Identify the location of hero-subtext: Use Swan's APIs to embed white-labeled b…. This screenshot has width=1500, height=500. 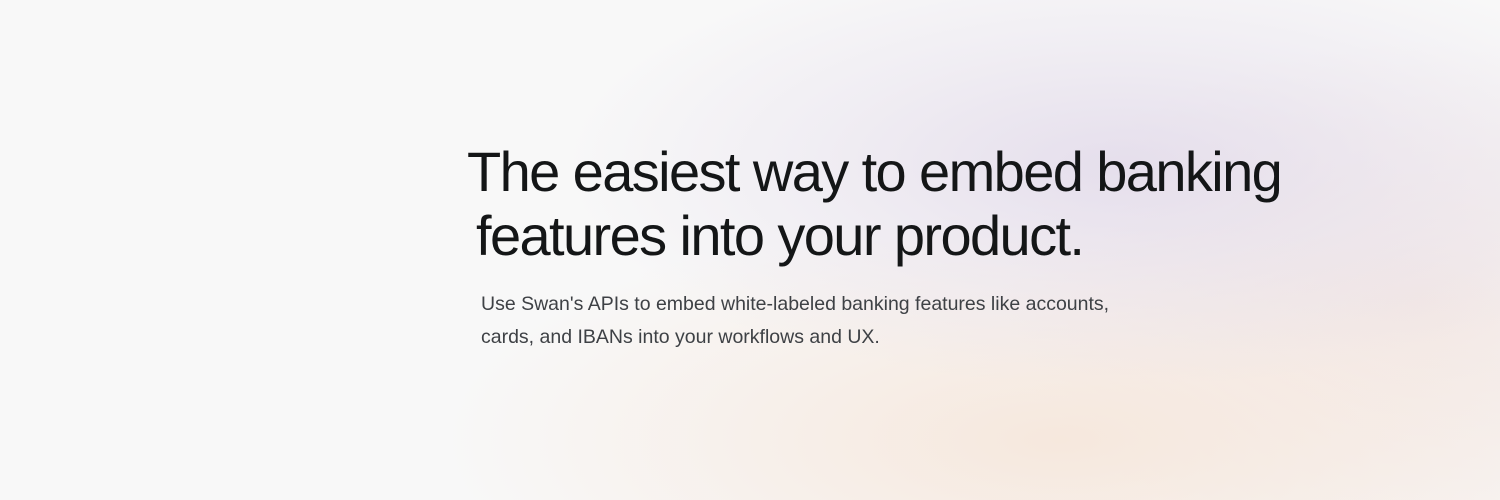
(924, 321).